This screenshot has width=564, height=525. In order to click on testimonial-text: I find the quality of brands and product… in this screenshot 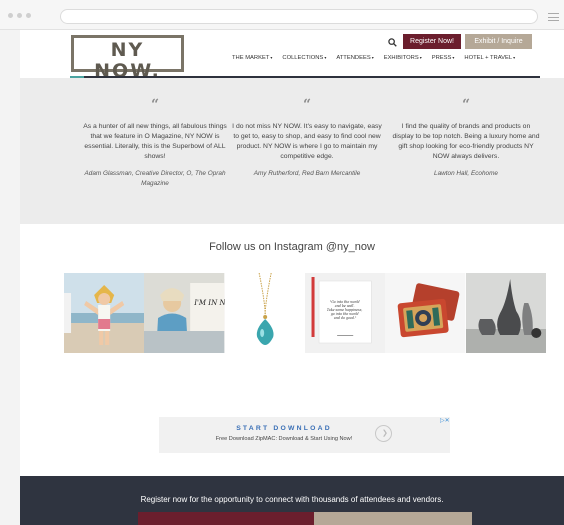, I will do `click(466, 141)`.